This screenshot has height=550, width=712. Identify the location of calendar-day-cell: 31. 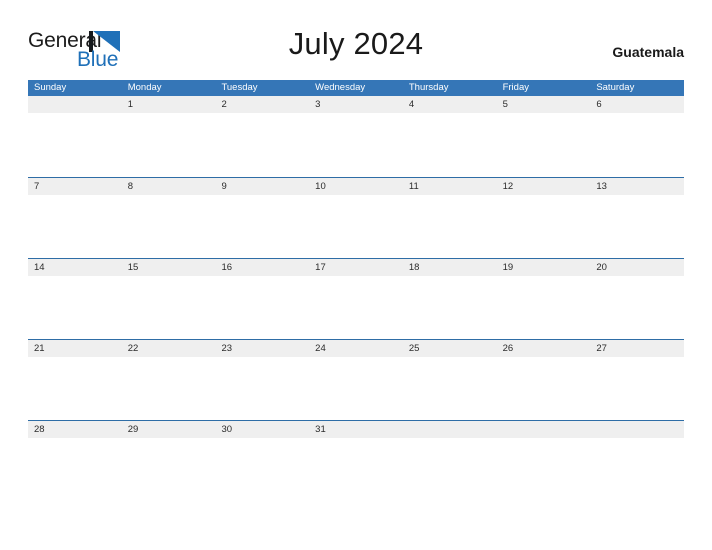
(356, 461).